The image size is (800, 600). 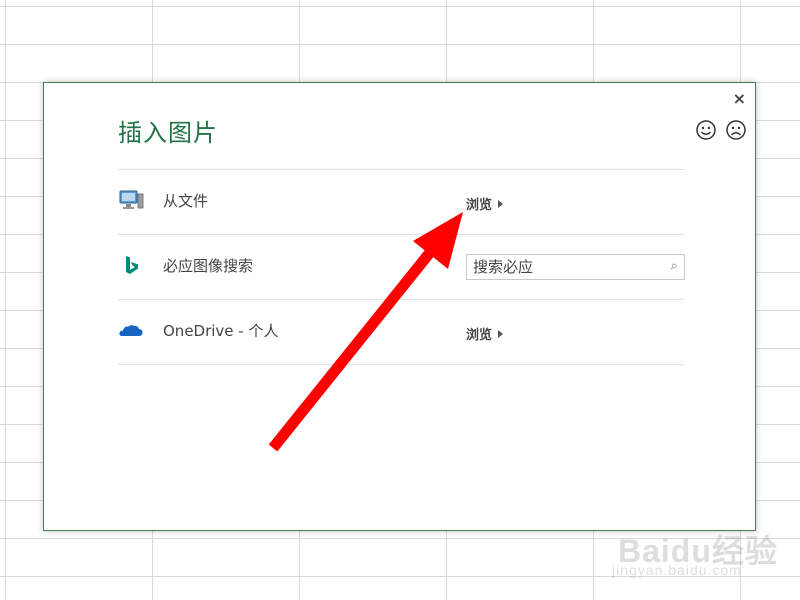 I want to click on close-button: ×, so click(x=739, y=99).